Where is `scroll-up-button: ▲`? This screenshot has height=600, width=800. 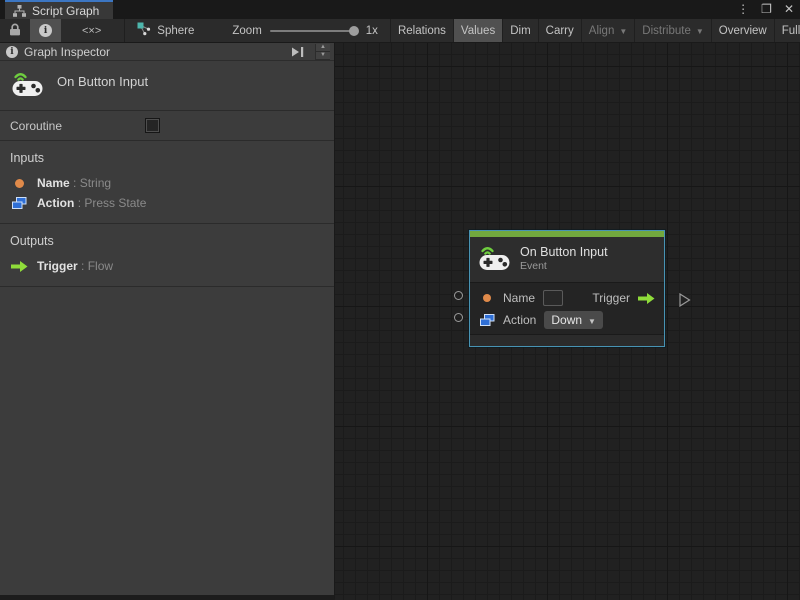 scroll-up-button: ▲ is located at coordinates (323, 47).